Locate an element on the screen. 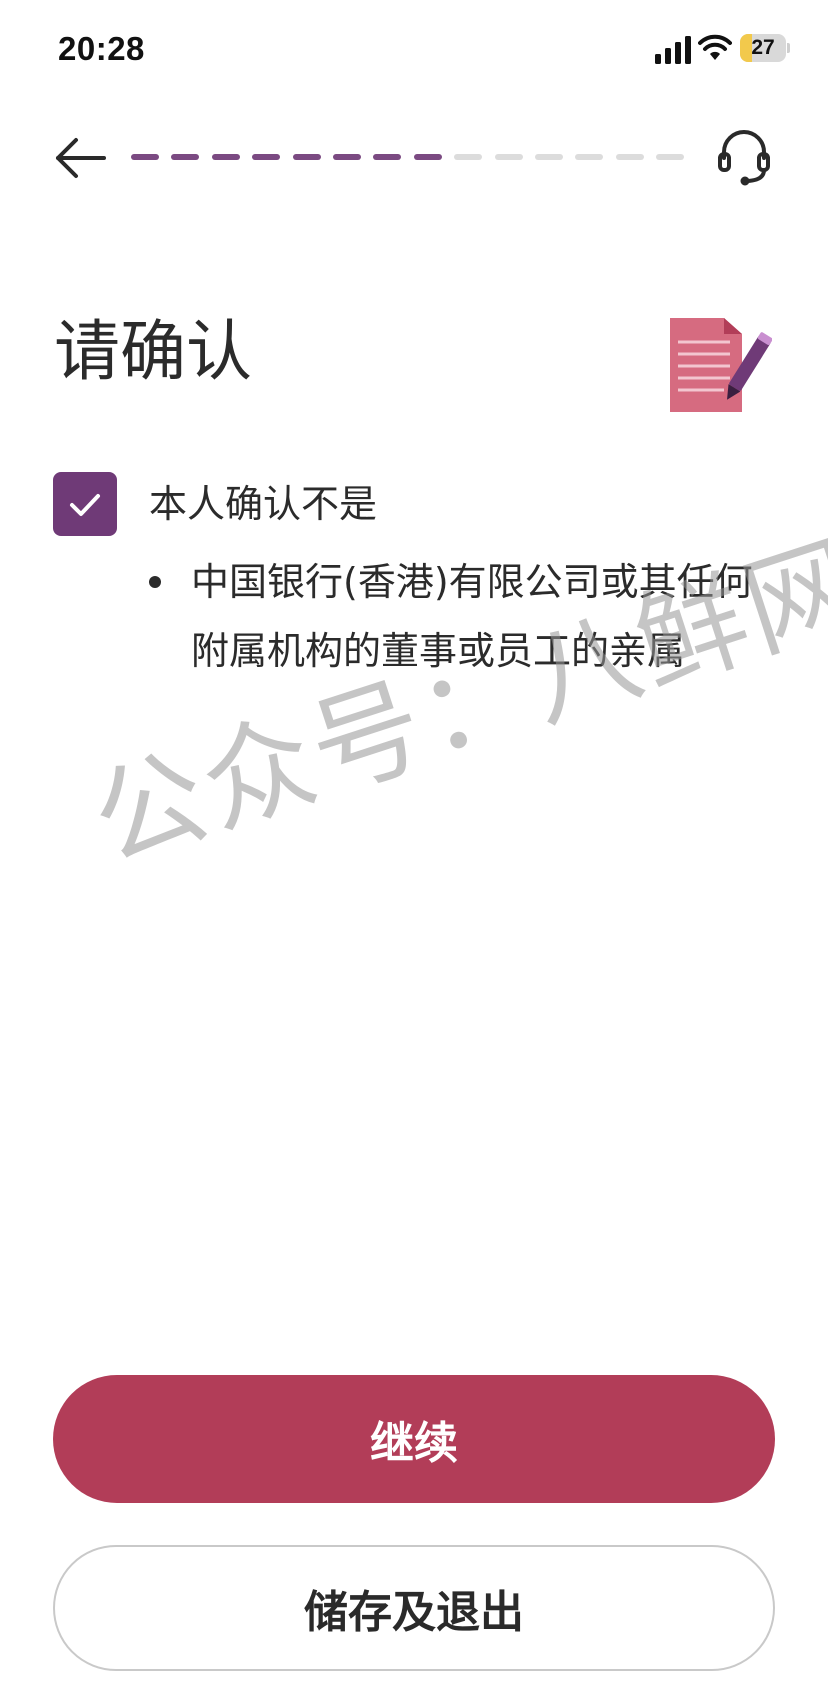 The image size is (828, 1691). back-button is located at coordinates (80, 158).